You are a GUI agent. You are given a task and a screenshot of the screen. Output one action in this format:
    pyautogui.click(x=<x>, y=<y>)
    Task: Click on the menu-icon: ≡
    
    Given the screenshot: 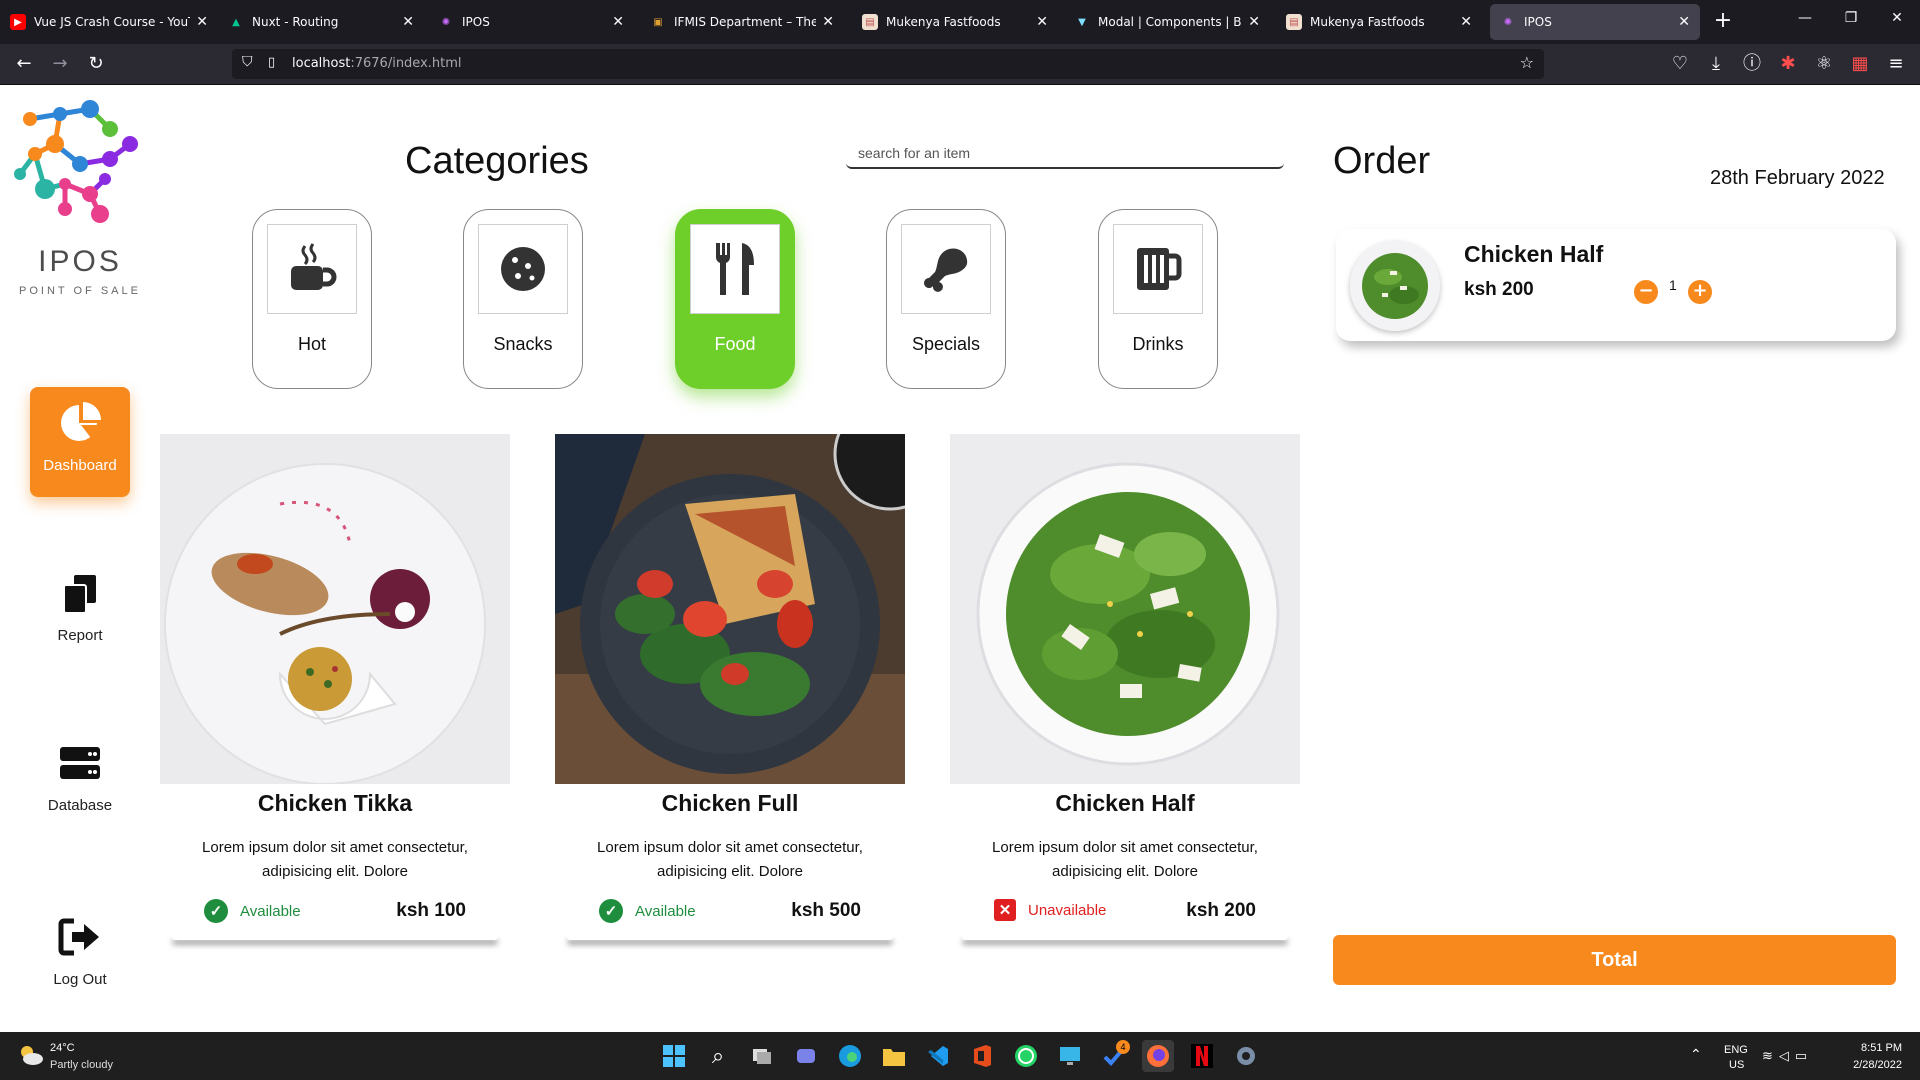 What is the action you would take?
    pyautogui.click(x=1896, y=64)
    